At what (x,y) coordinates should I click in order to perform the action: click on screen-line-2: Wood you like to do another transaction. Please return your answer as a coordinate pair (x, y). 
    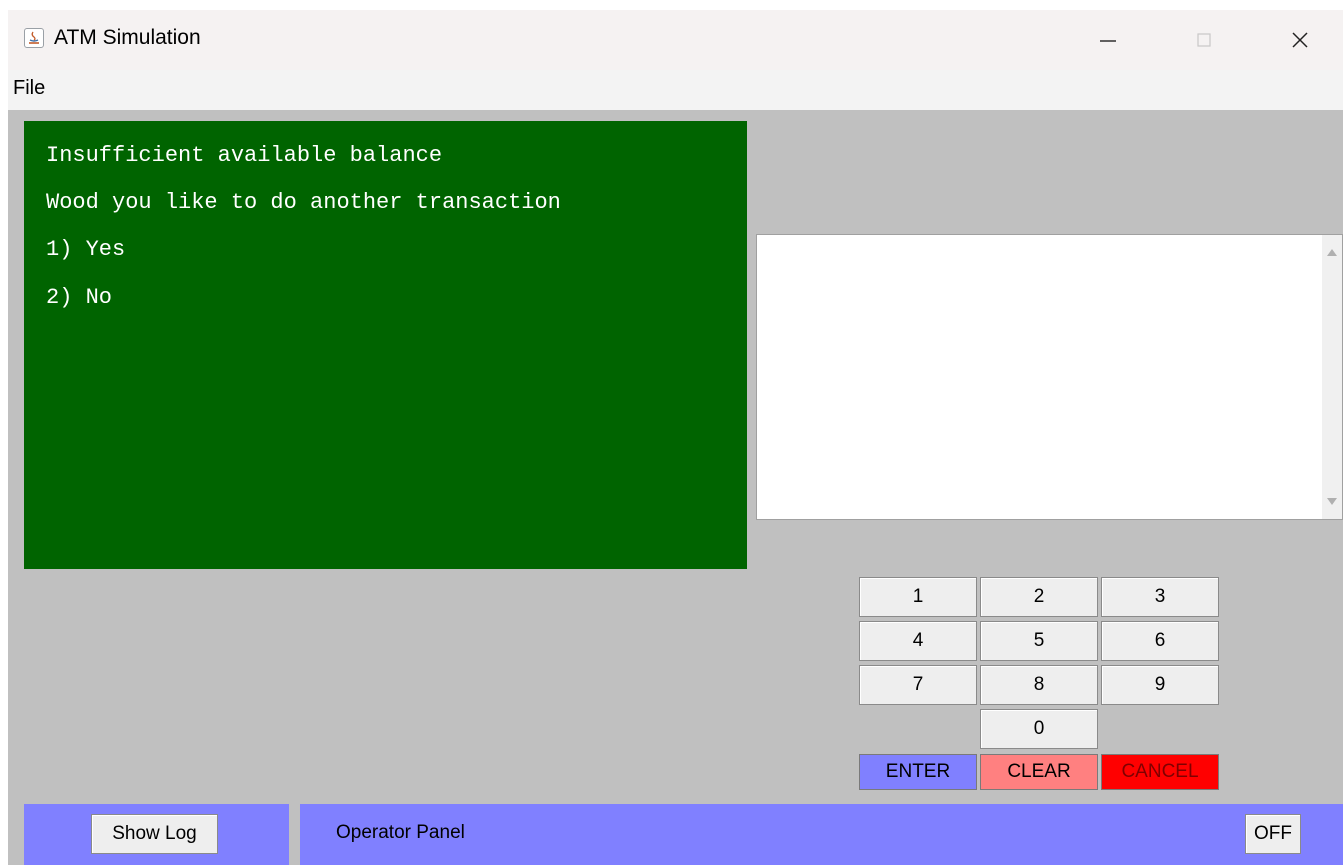
    Looking at the image, I should click on (303, 202).